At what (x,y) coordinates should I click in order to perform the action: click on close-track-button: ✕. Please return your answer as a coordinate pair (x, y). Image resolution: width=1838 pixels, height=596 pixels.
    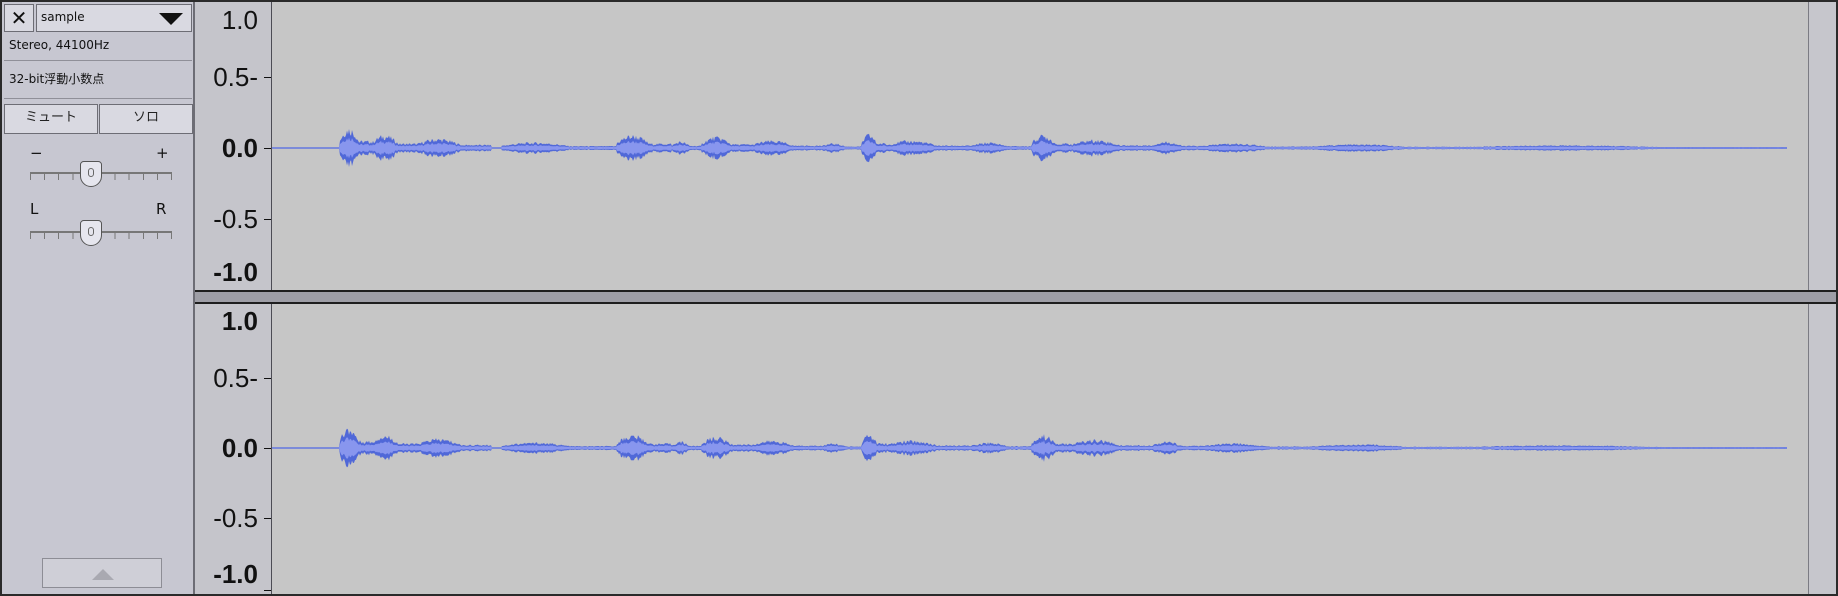
    Looking at the image, I should click on (19, 18).